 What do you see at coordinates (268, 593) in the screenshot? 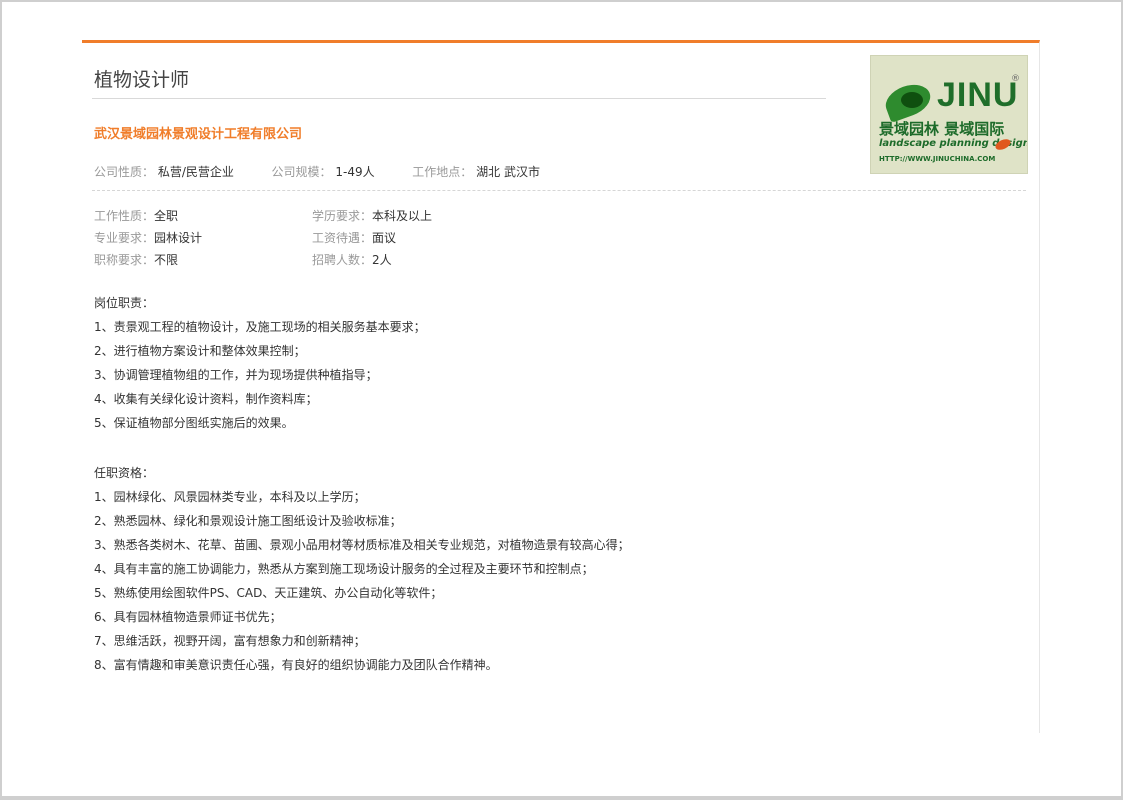
I see `list-item: 5、熟练使用绘图软件PS、CAD、天正建筑、办公自动化等软件；` at bounding box center [268, 593].